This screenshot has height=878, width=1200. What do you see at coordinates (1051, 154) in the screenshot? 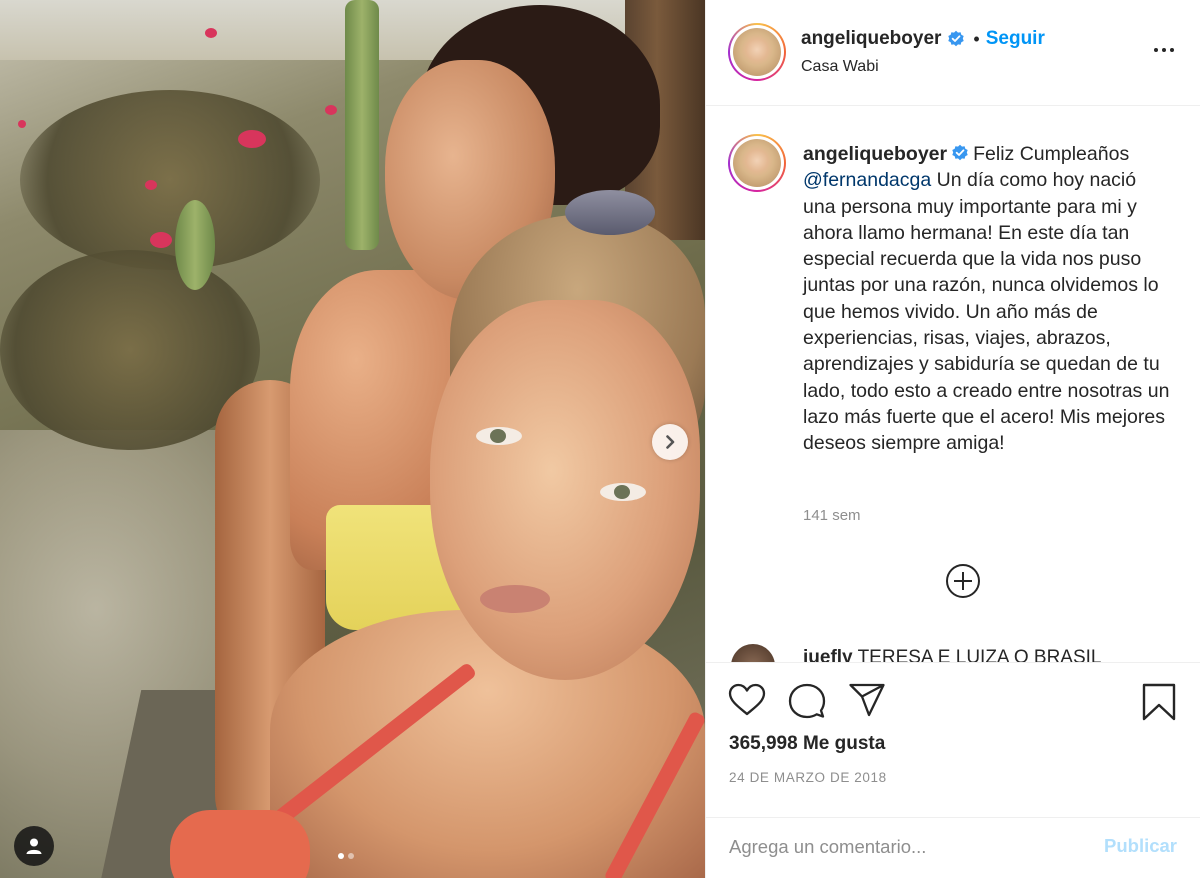
I see `caption-text-start: Feliz Cumpleaños` at bounding box center [1051, 154].